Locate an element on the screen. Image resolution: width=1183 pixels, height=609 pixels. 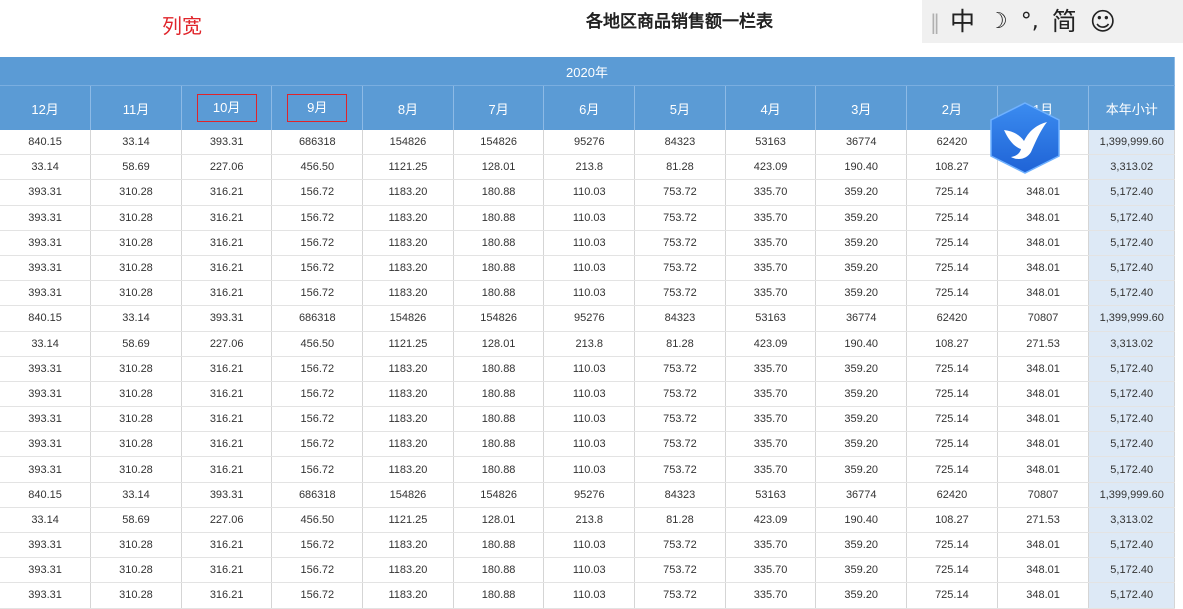
table-cell: 1121.25 is located at coordinates (408, 344).